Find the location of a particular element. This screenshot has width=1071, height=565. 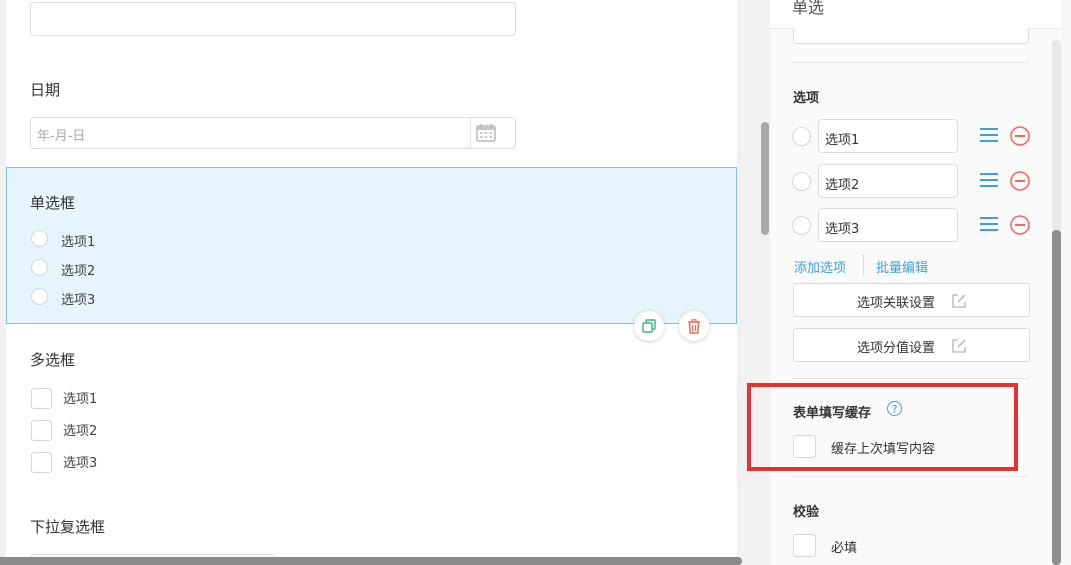

horizontal-scrollbar is located at coordinates (371, 561).